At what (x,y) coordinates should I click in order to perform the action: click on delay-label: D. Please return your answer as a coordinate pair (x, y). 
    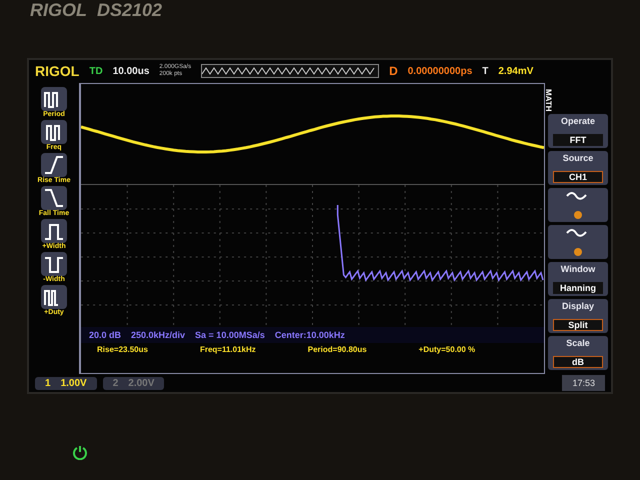
    Looking at the image, I should click on (393, 71).